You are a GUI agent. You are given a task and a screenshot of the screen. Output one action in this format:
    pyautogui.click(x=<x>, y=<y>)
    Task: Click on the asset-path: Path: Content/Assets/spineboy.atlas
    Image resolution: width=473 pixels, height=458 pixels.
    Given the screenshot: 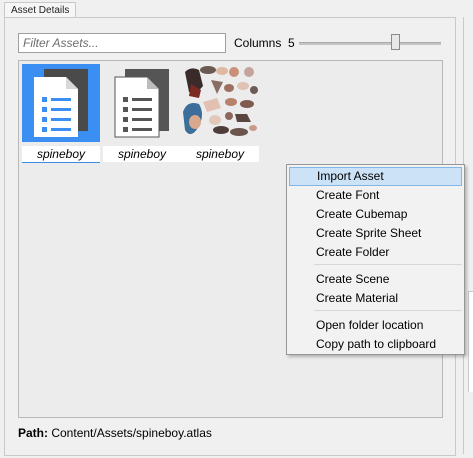 What is the action you would take?
    pyautogui.click(x=115, y=433)
    